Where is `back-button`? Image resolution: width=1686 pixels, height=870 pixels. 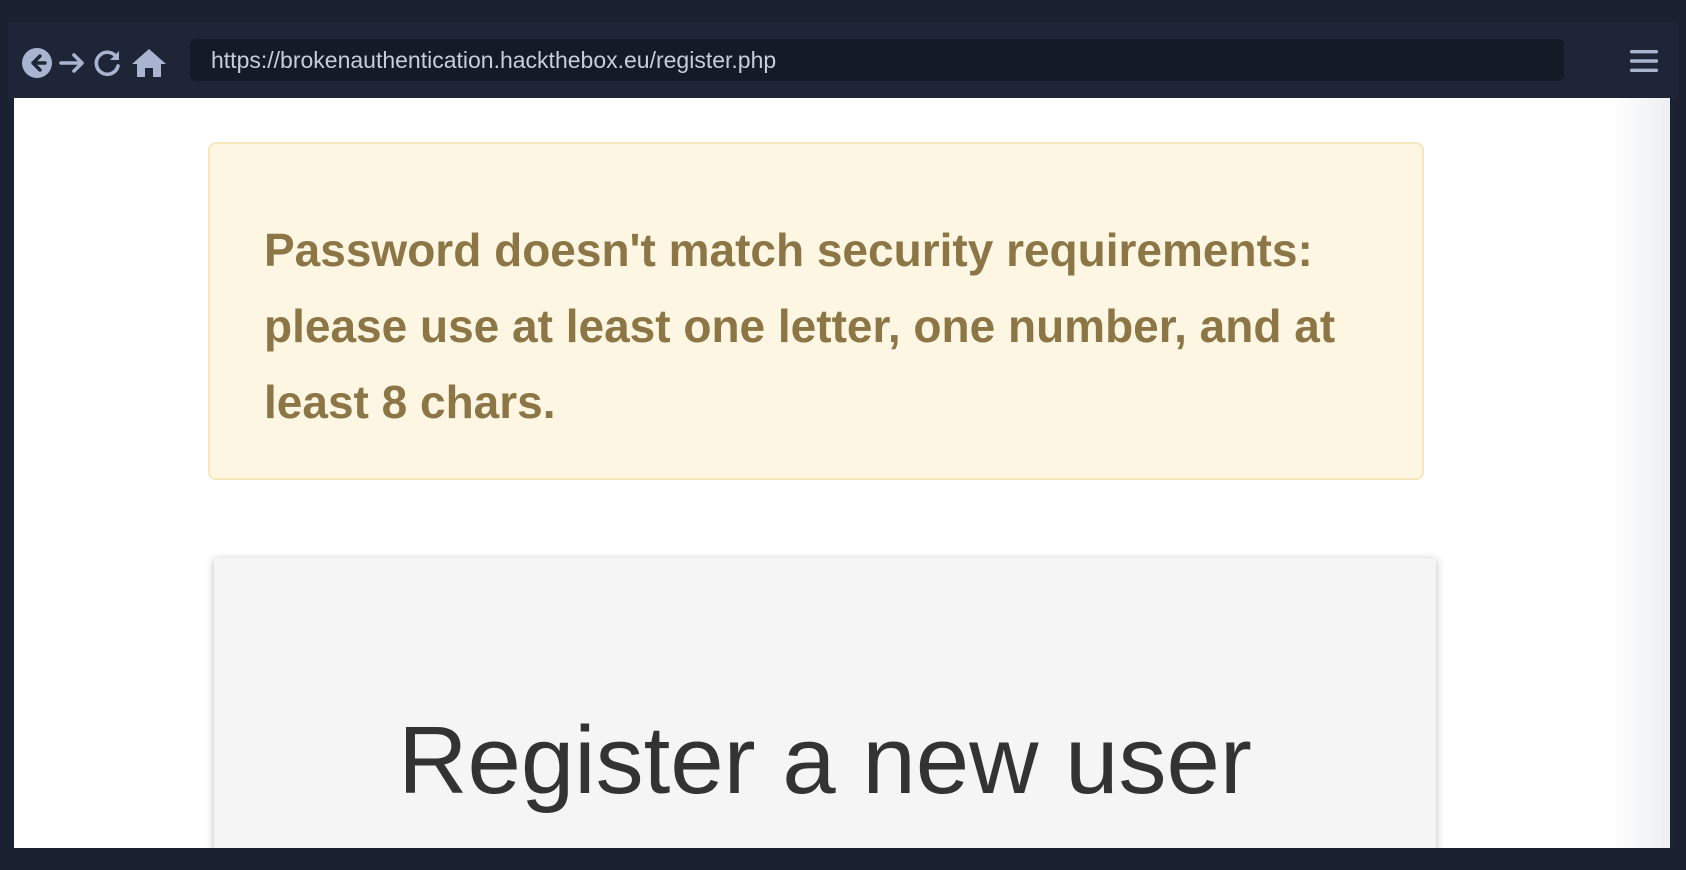 back-button is located at coordinates (37, 63).